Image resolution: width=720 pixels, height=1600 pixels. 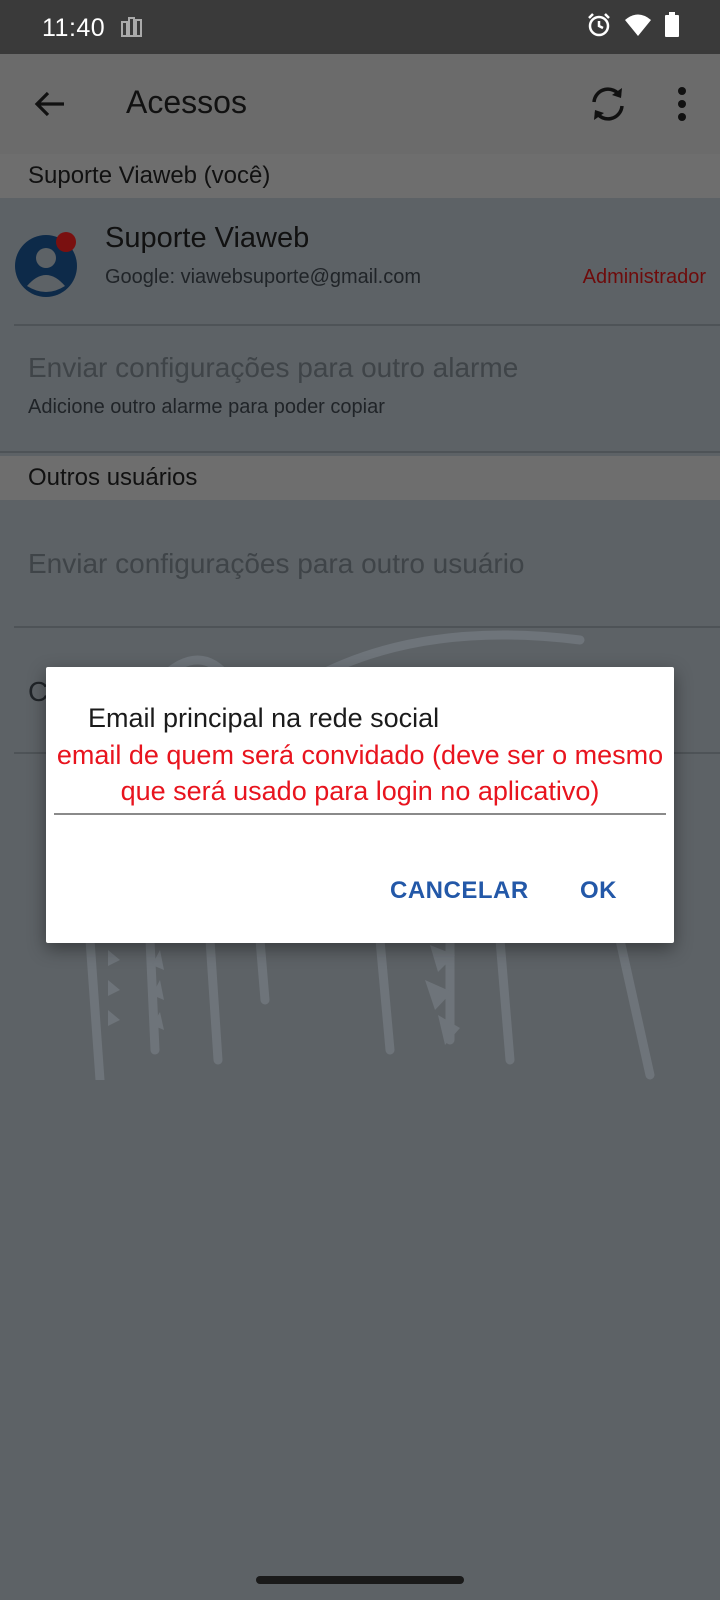 I want to click on item-title: Enviar configurações para outro usuário, so click(x=276, y=563).